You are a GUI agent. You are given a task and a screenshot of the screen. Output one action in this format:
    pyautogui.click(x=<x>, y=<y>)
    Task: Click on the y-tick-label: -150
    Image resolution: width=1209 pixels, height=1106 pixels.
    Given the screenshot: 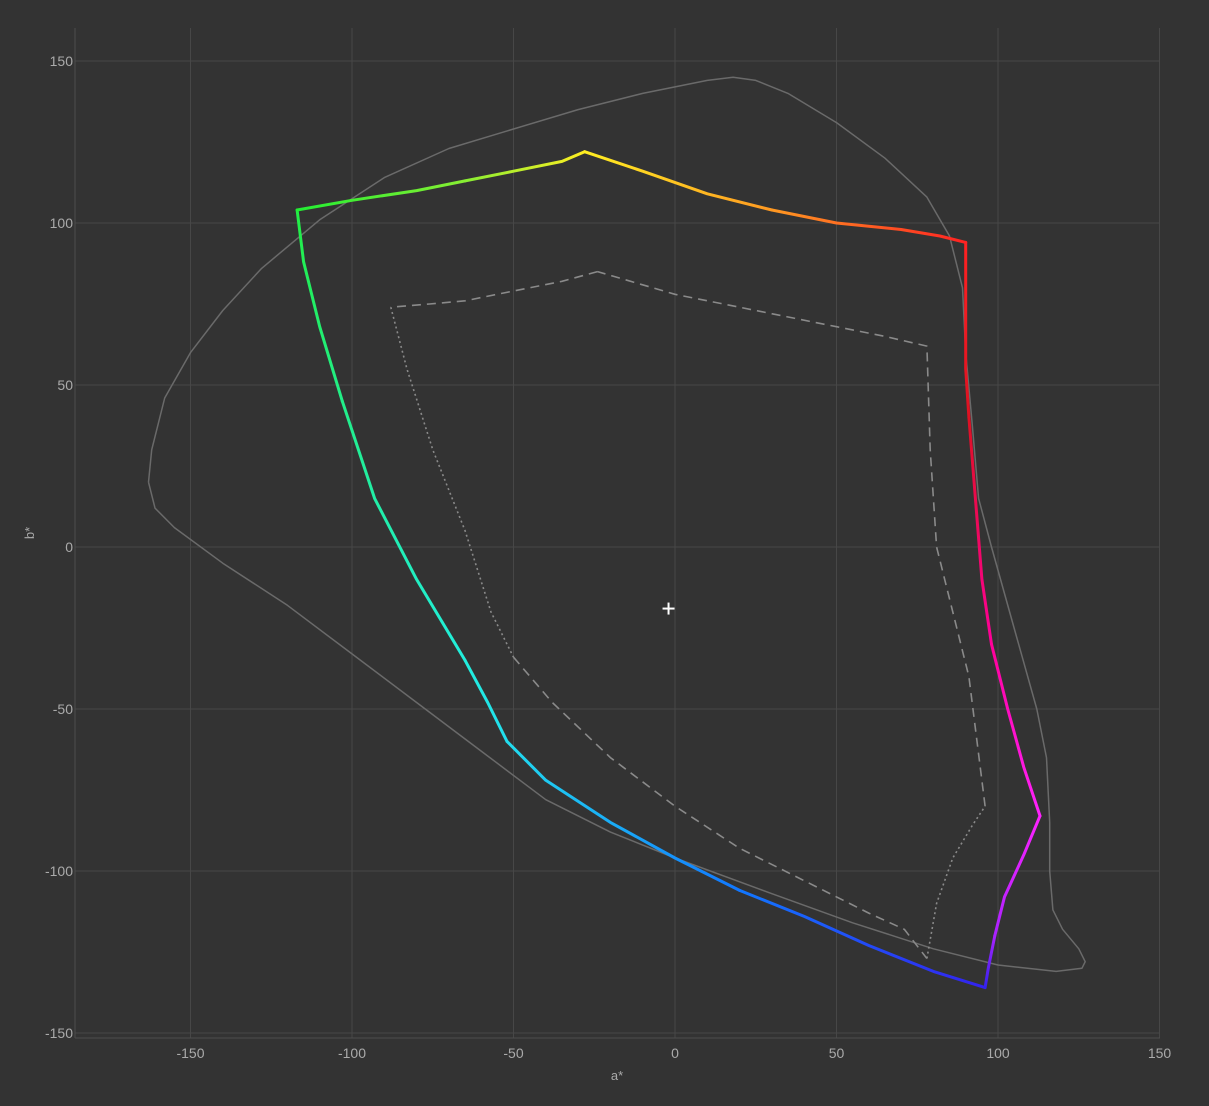 What is the action you would take?
    pyautogui.click(x=59, y=1033)
    